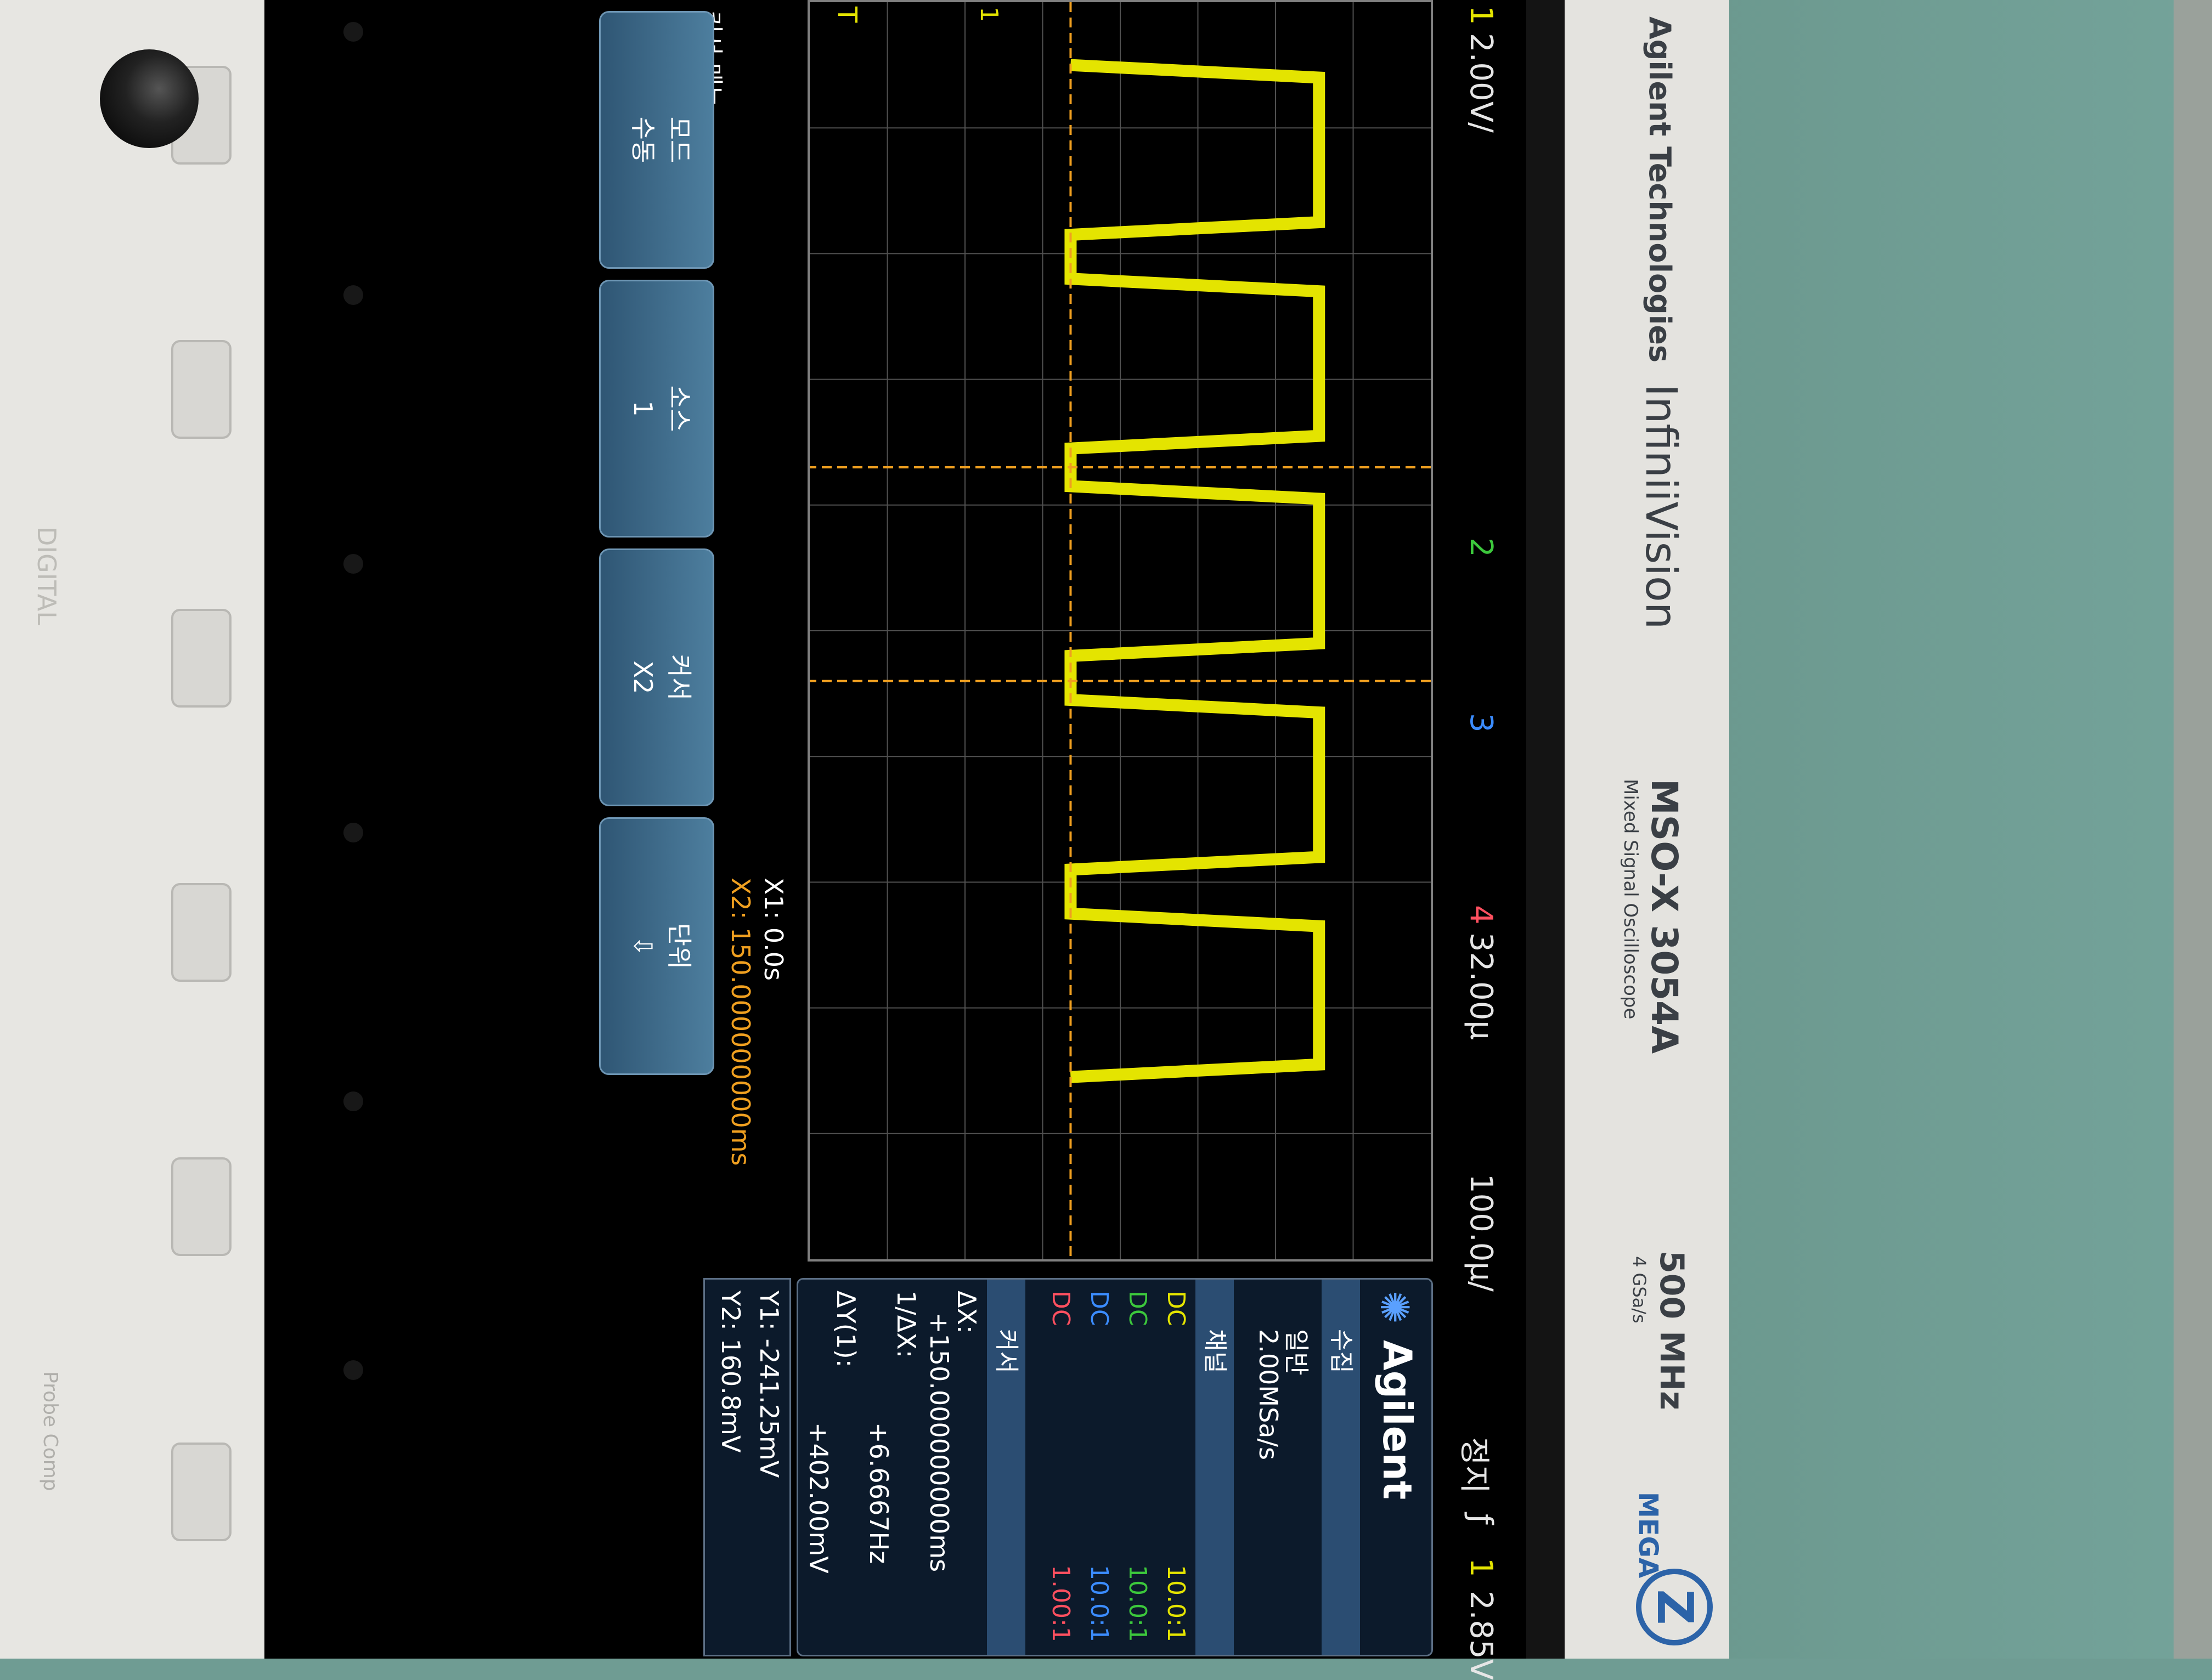 This screenshot has height=1680, width=2212. I want to click on x-cursor-readout: X1: 0.0s X2: 150.000000000ms, so click(752, 636).